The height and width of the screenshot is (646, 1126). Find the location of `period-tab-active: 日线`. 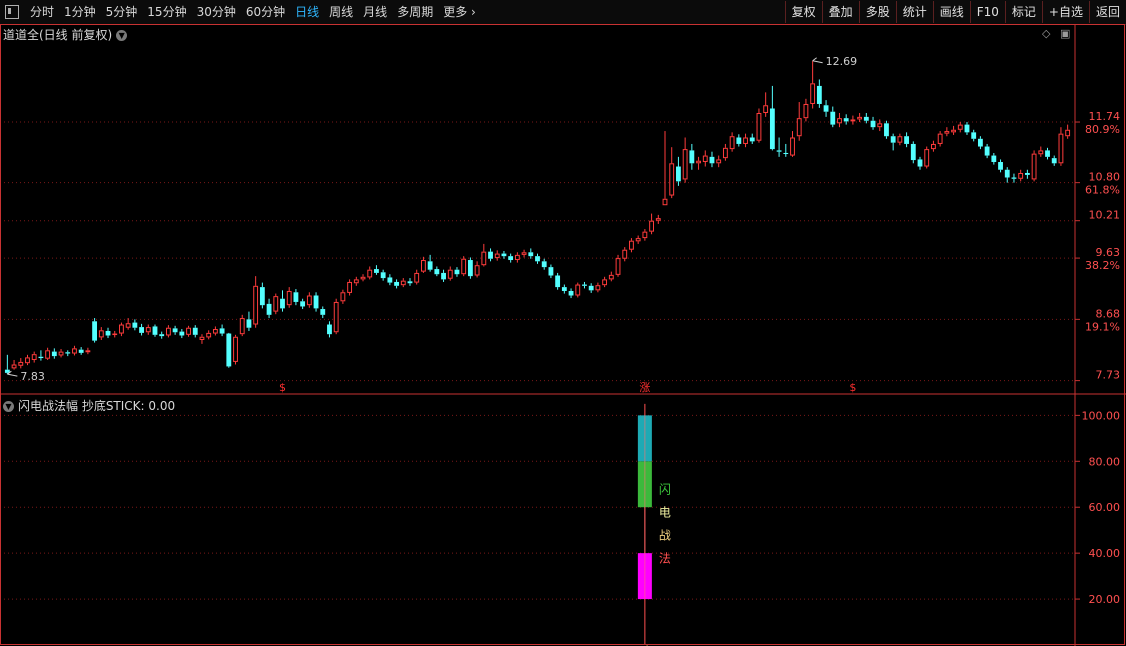

period-tab-active: 日线 is located at coordinates (307, 12).